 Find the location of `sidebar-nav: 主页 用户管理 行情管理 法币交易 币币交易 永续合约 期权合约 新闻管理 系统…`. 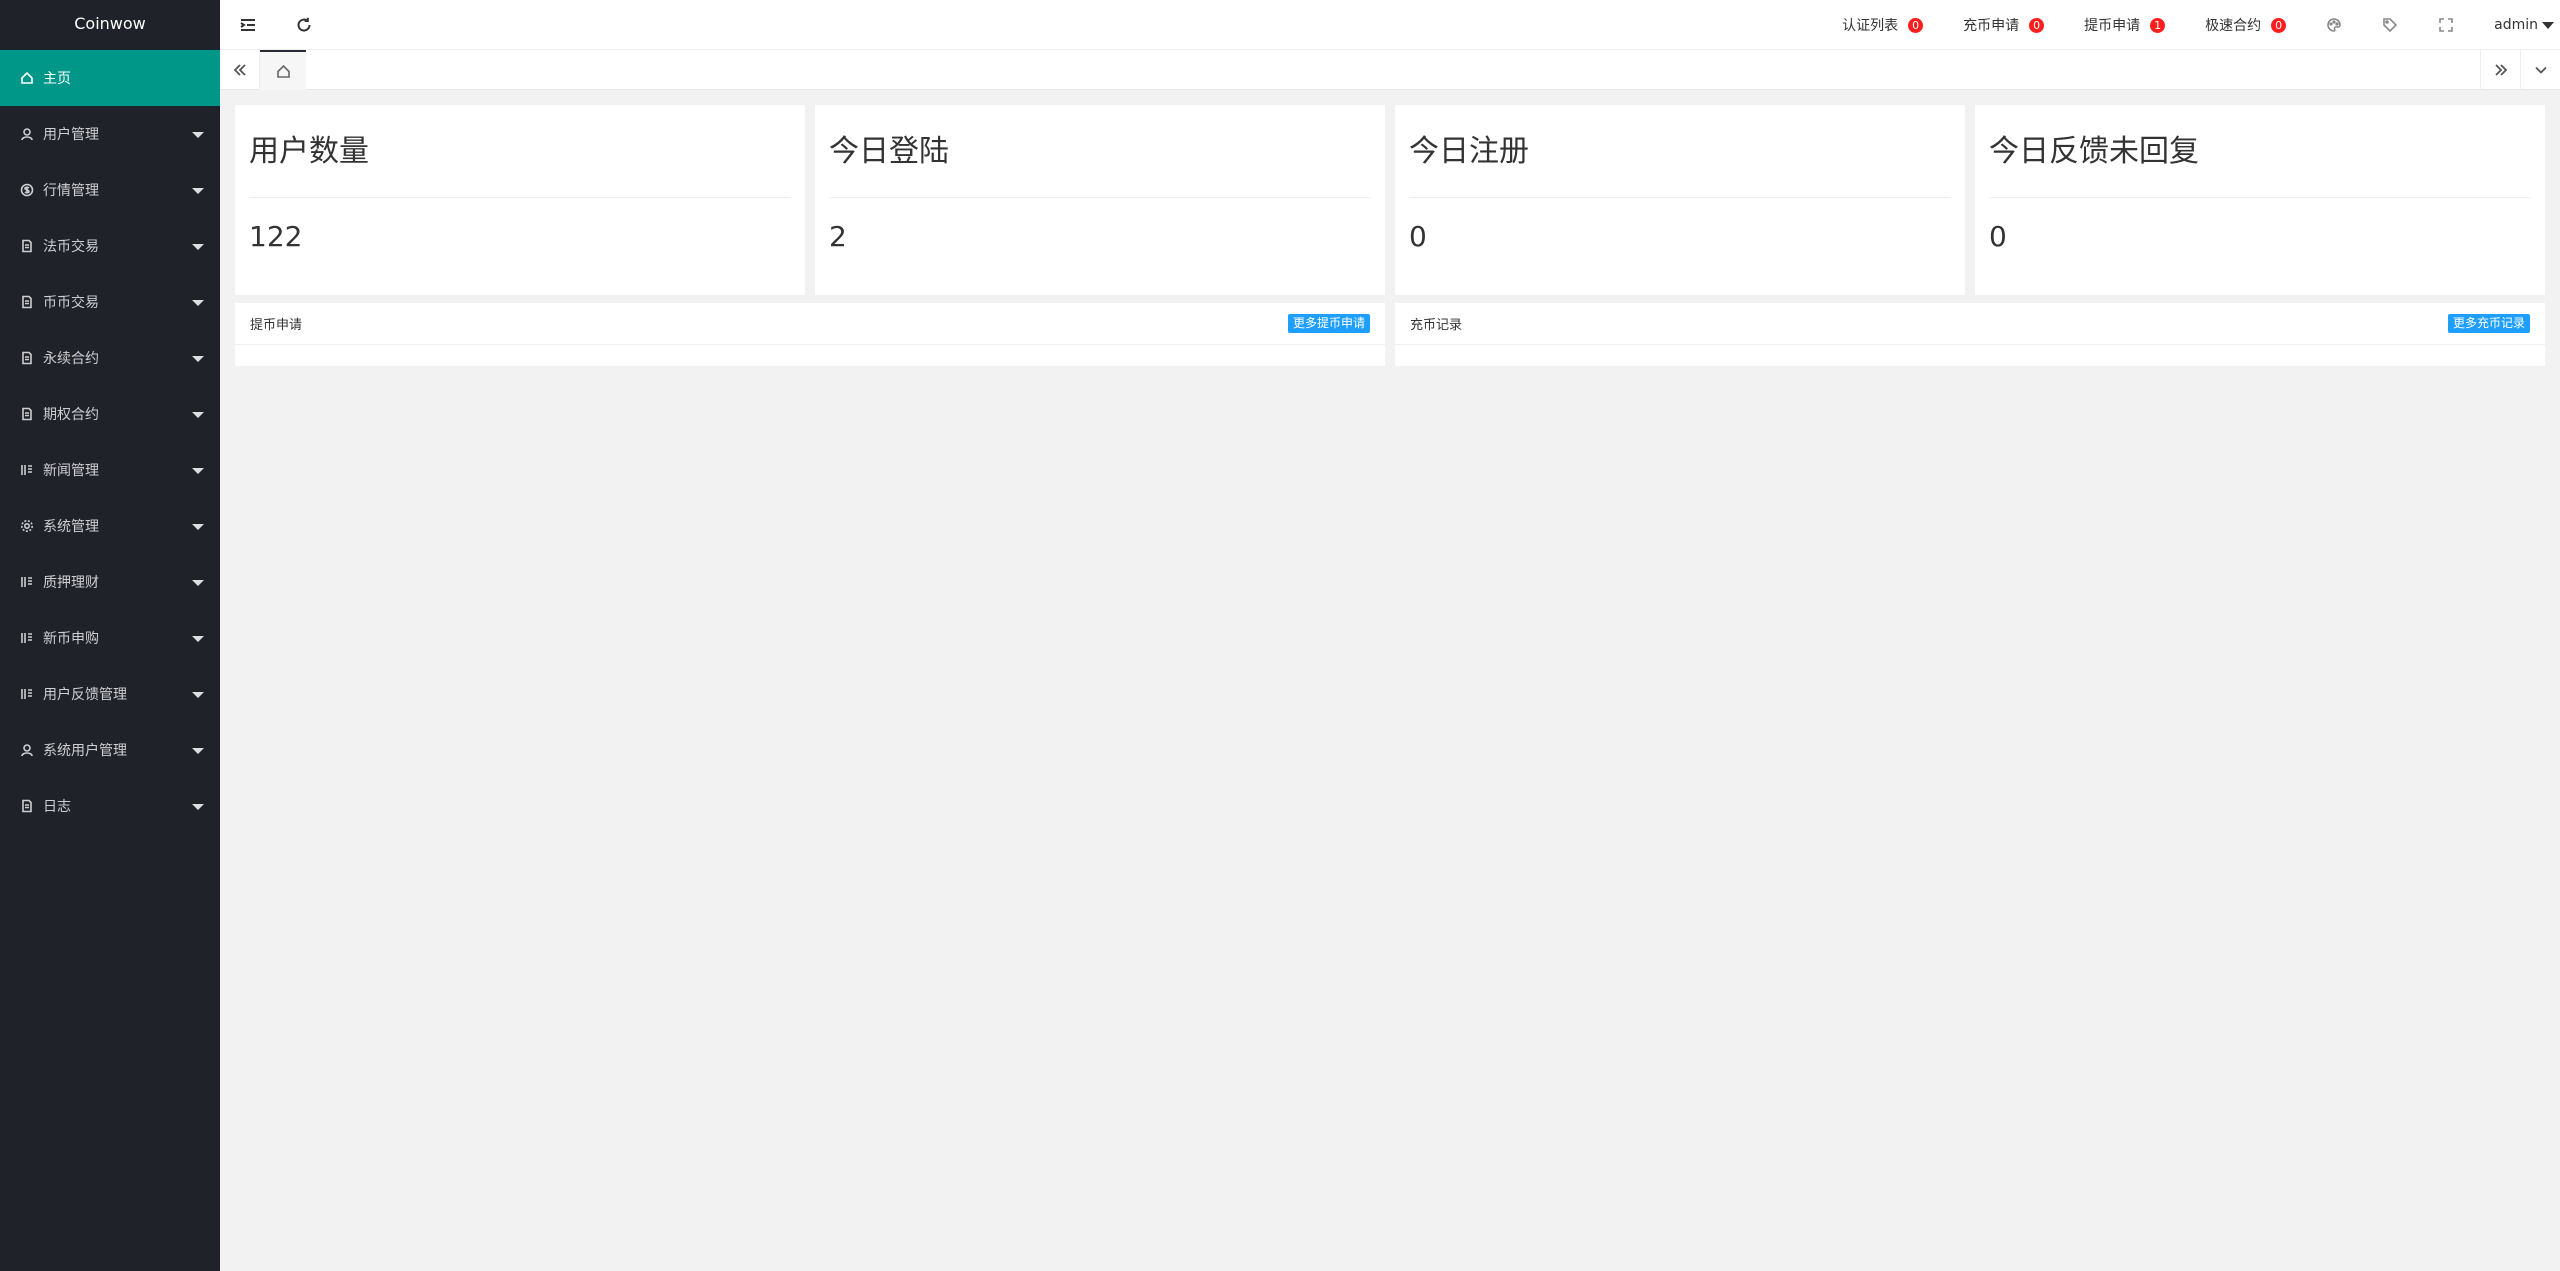

sidebar-nav: 主页 用户管理 行情管理 法币交易 币币交易 永续合约 期权合约 新闻管理 系统… is located at coordinates (110, 442).